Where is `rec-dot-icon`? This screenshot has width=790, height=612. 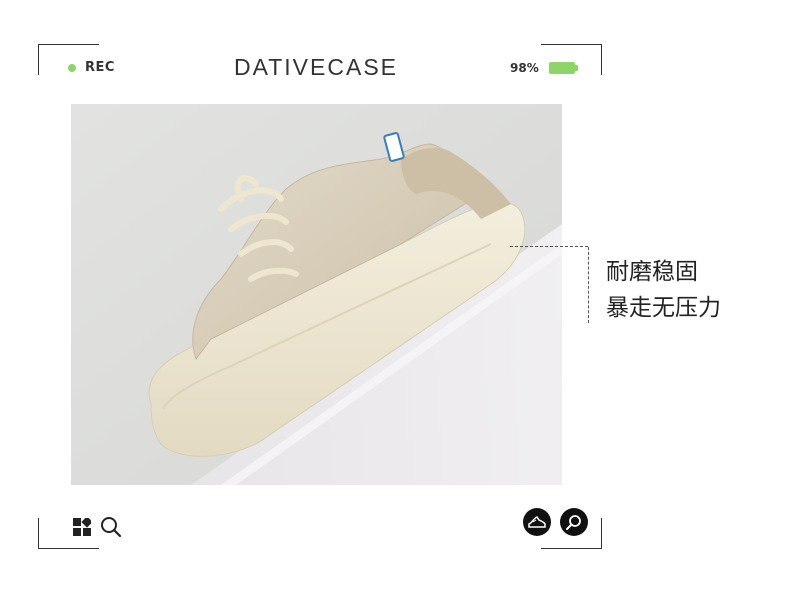 rec-dot-icon is located at coordinates (72, 67).